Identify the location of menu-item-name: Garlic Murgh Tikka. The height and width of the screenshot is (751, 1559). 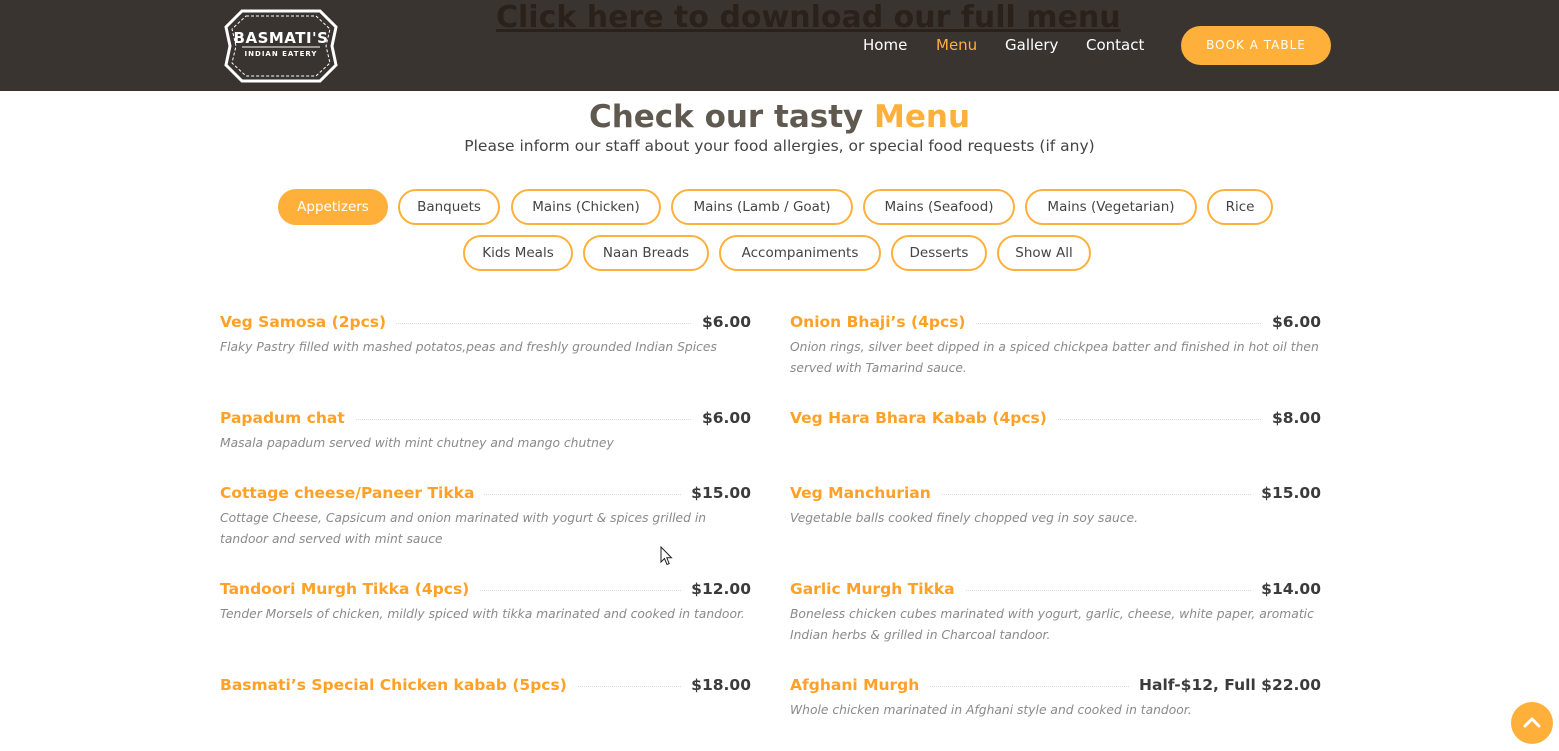
(877, 589).